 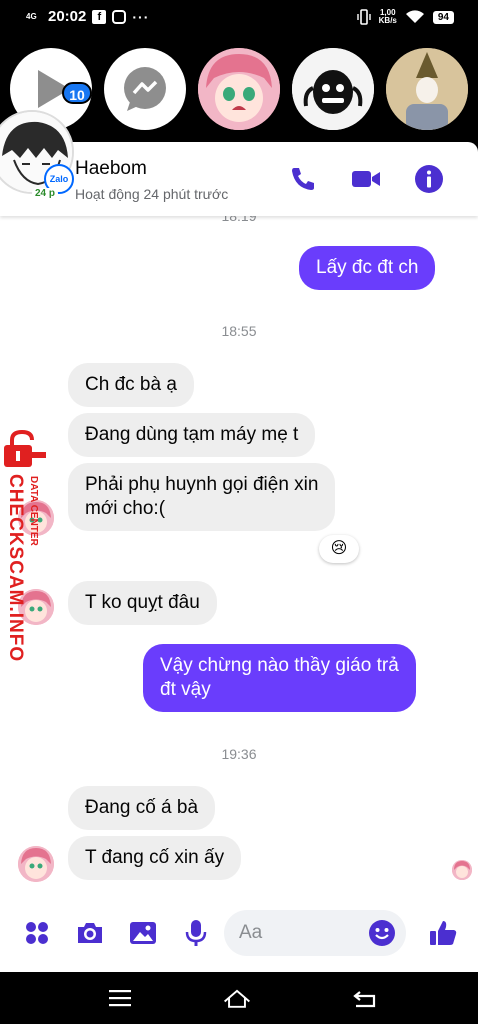 I want to click on incoming-message: T ko quỵt đâu, so click(x=142, y=603).